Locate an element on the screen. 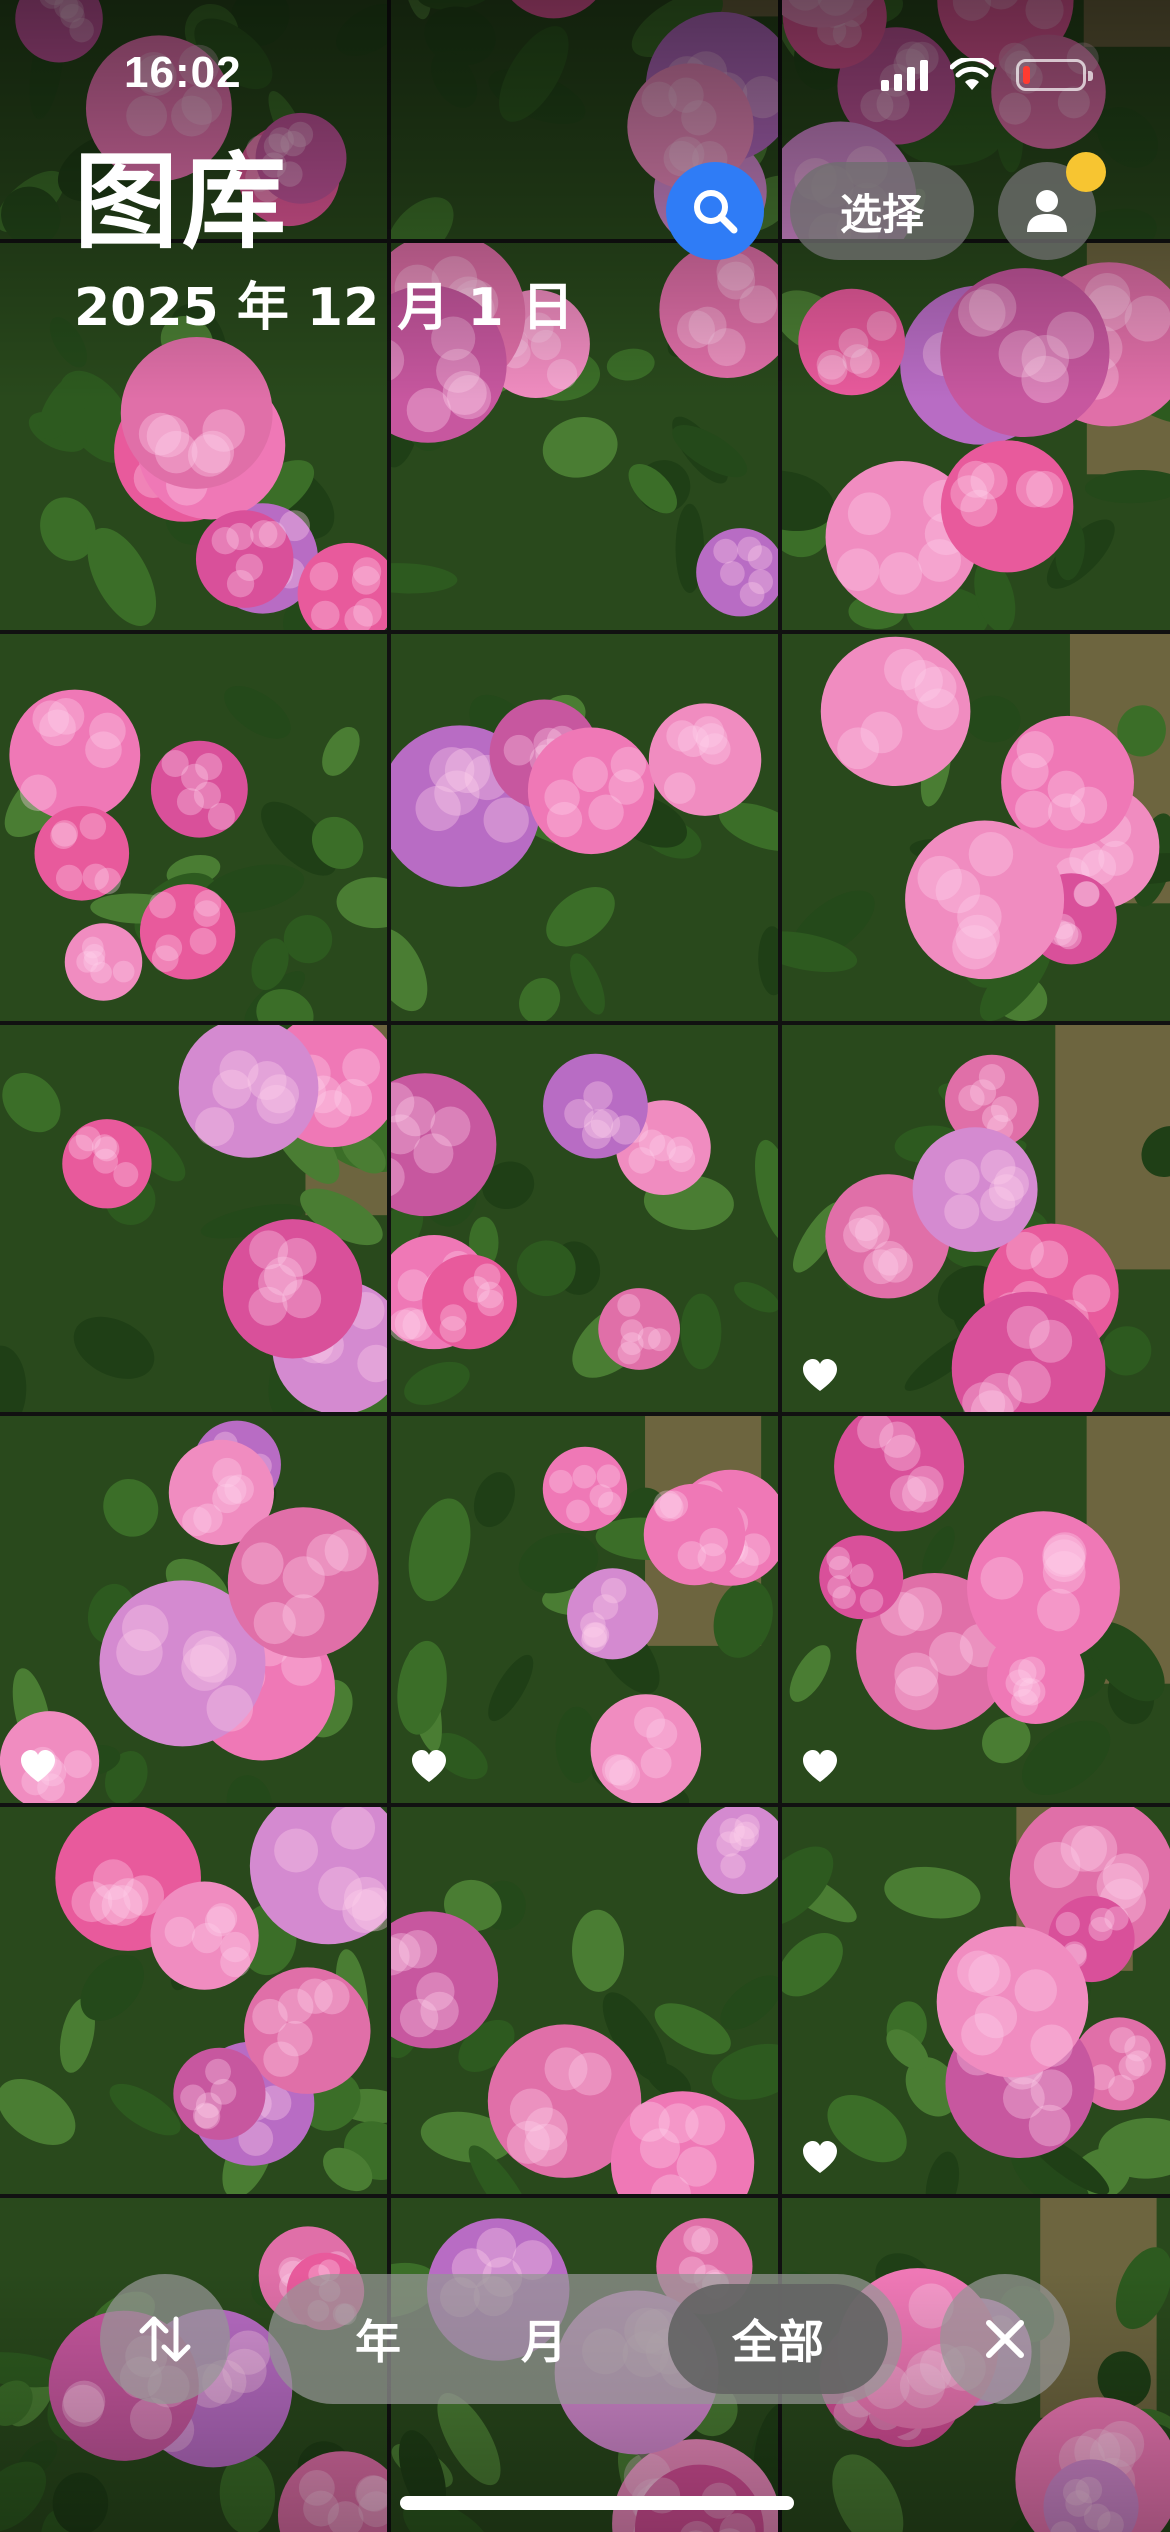  battery-icon is located at coordinates (1054, 75).